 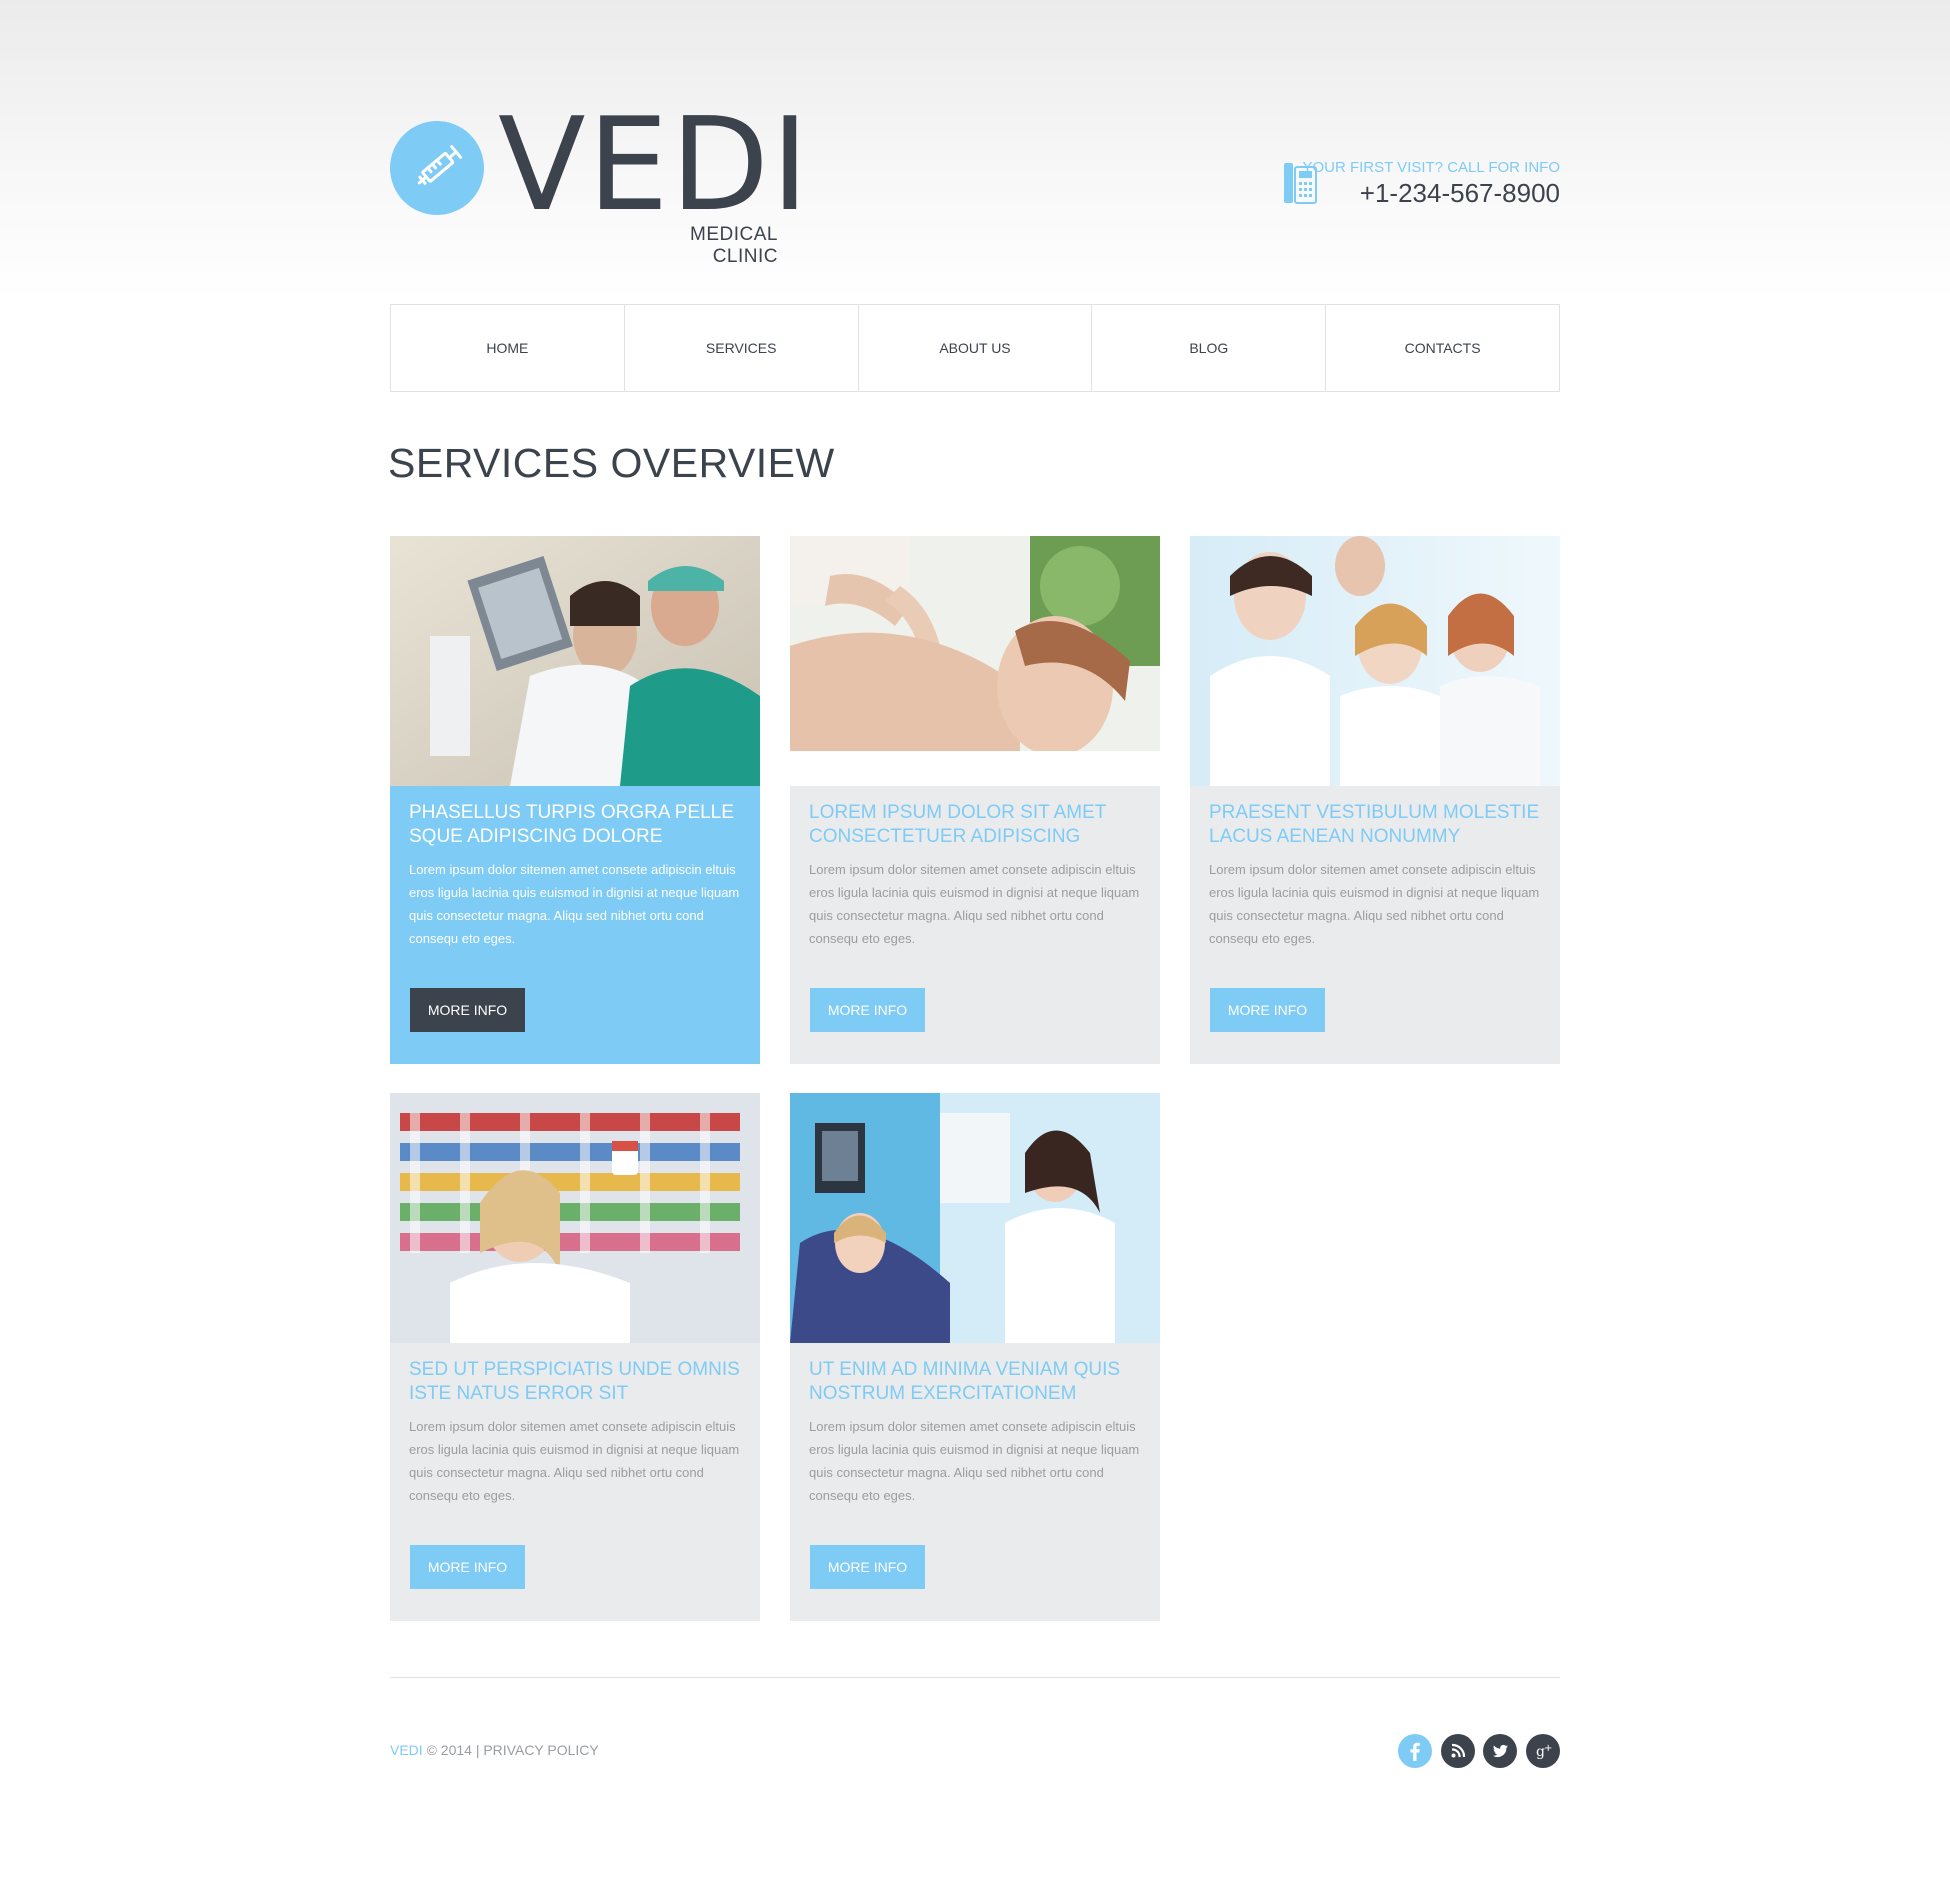 I want to click on facebook-icon, so click(x=1415, y=1751).